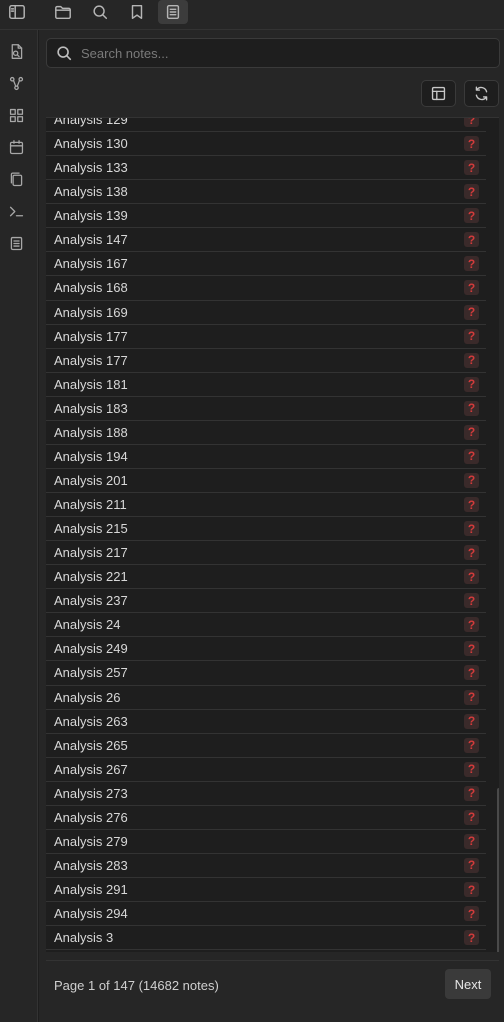 This screenshot has height=1022, width=504. I want to click on scrollbar, so click(498, 870).